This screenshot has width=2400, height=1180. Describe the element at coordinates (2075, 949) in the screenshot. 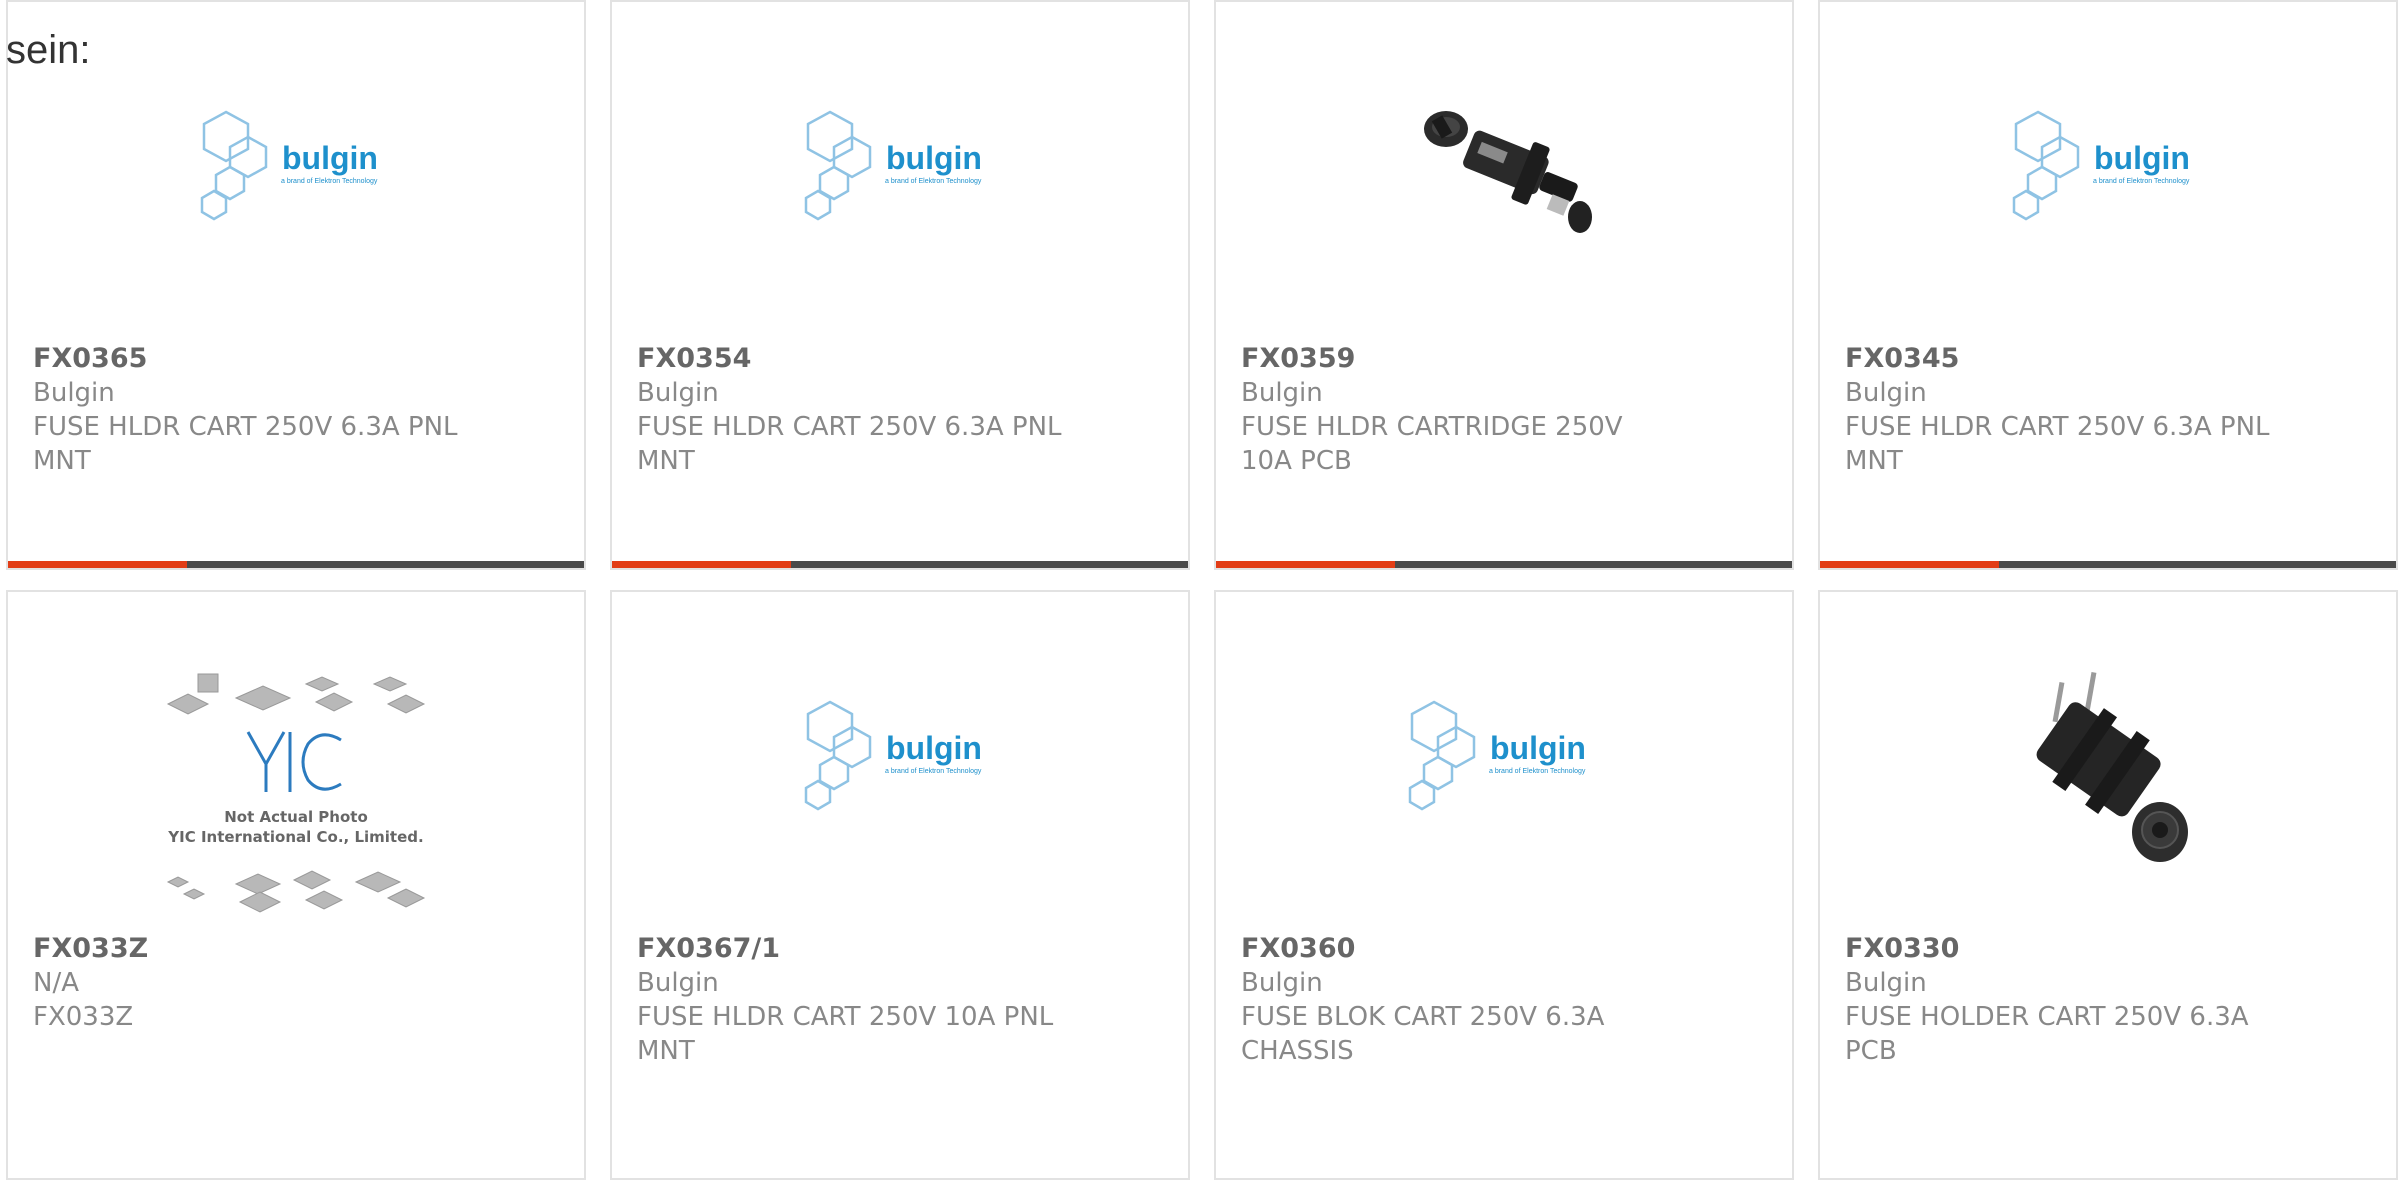

I see `part-number: FX0330` at that location.